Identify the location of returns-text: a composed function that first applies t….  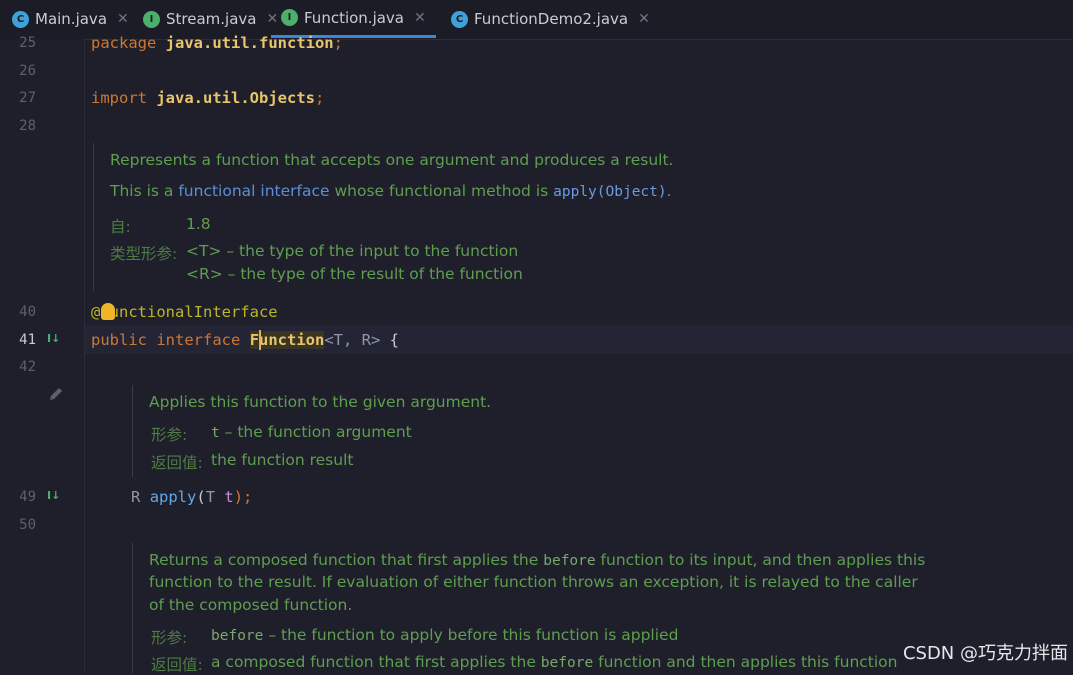
(554, 662).